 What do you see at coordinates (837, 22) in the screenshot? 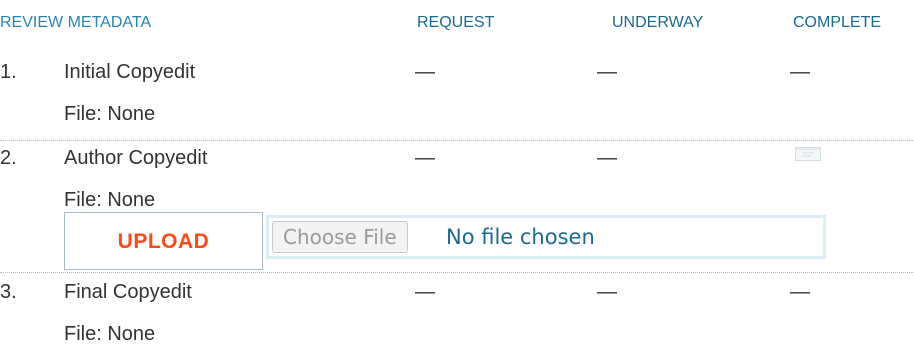
I see `column-header-complete: COMPLETE` at bounding box center [837, 22].